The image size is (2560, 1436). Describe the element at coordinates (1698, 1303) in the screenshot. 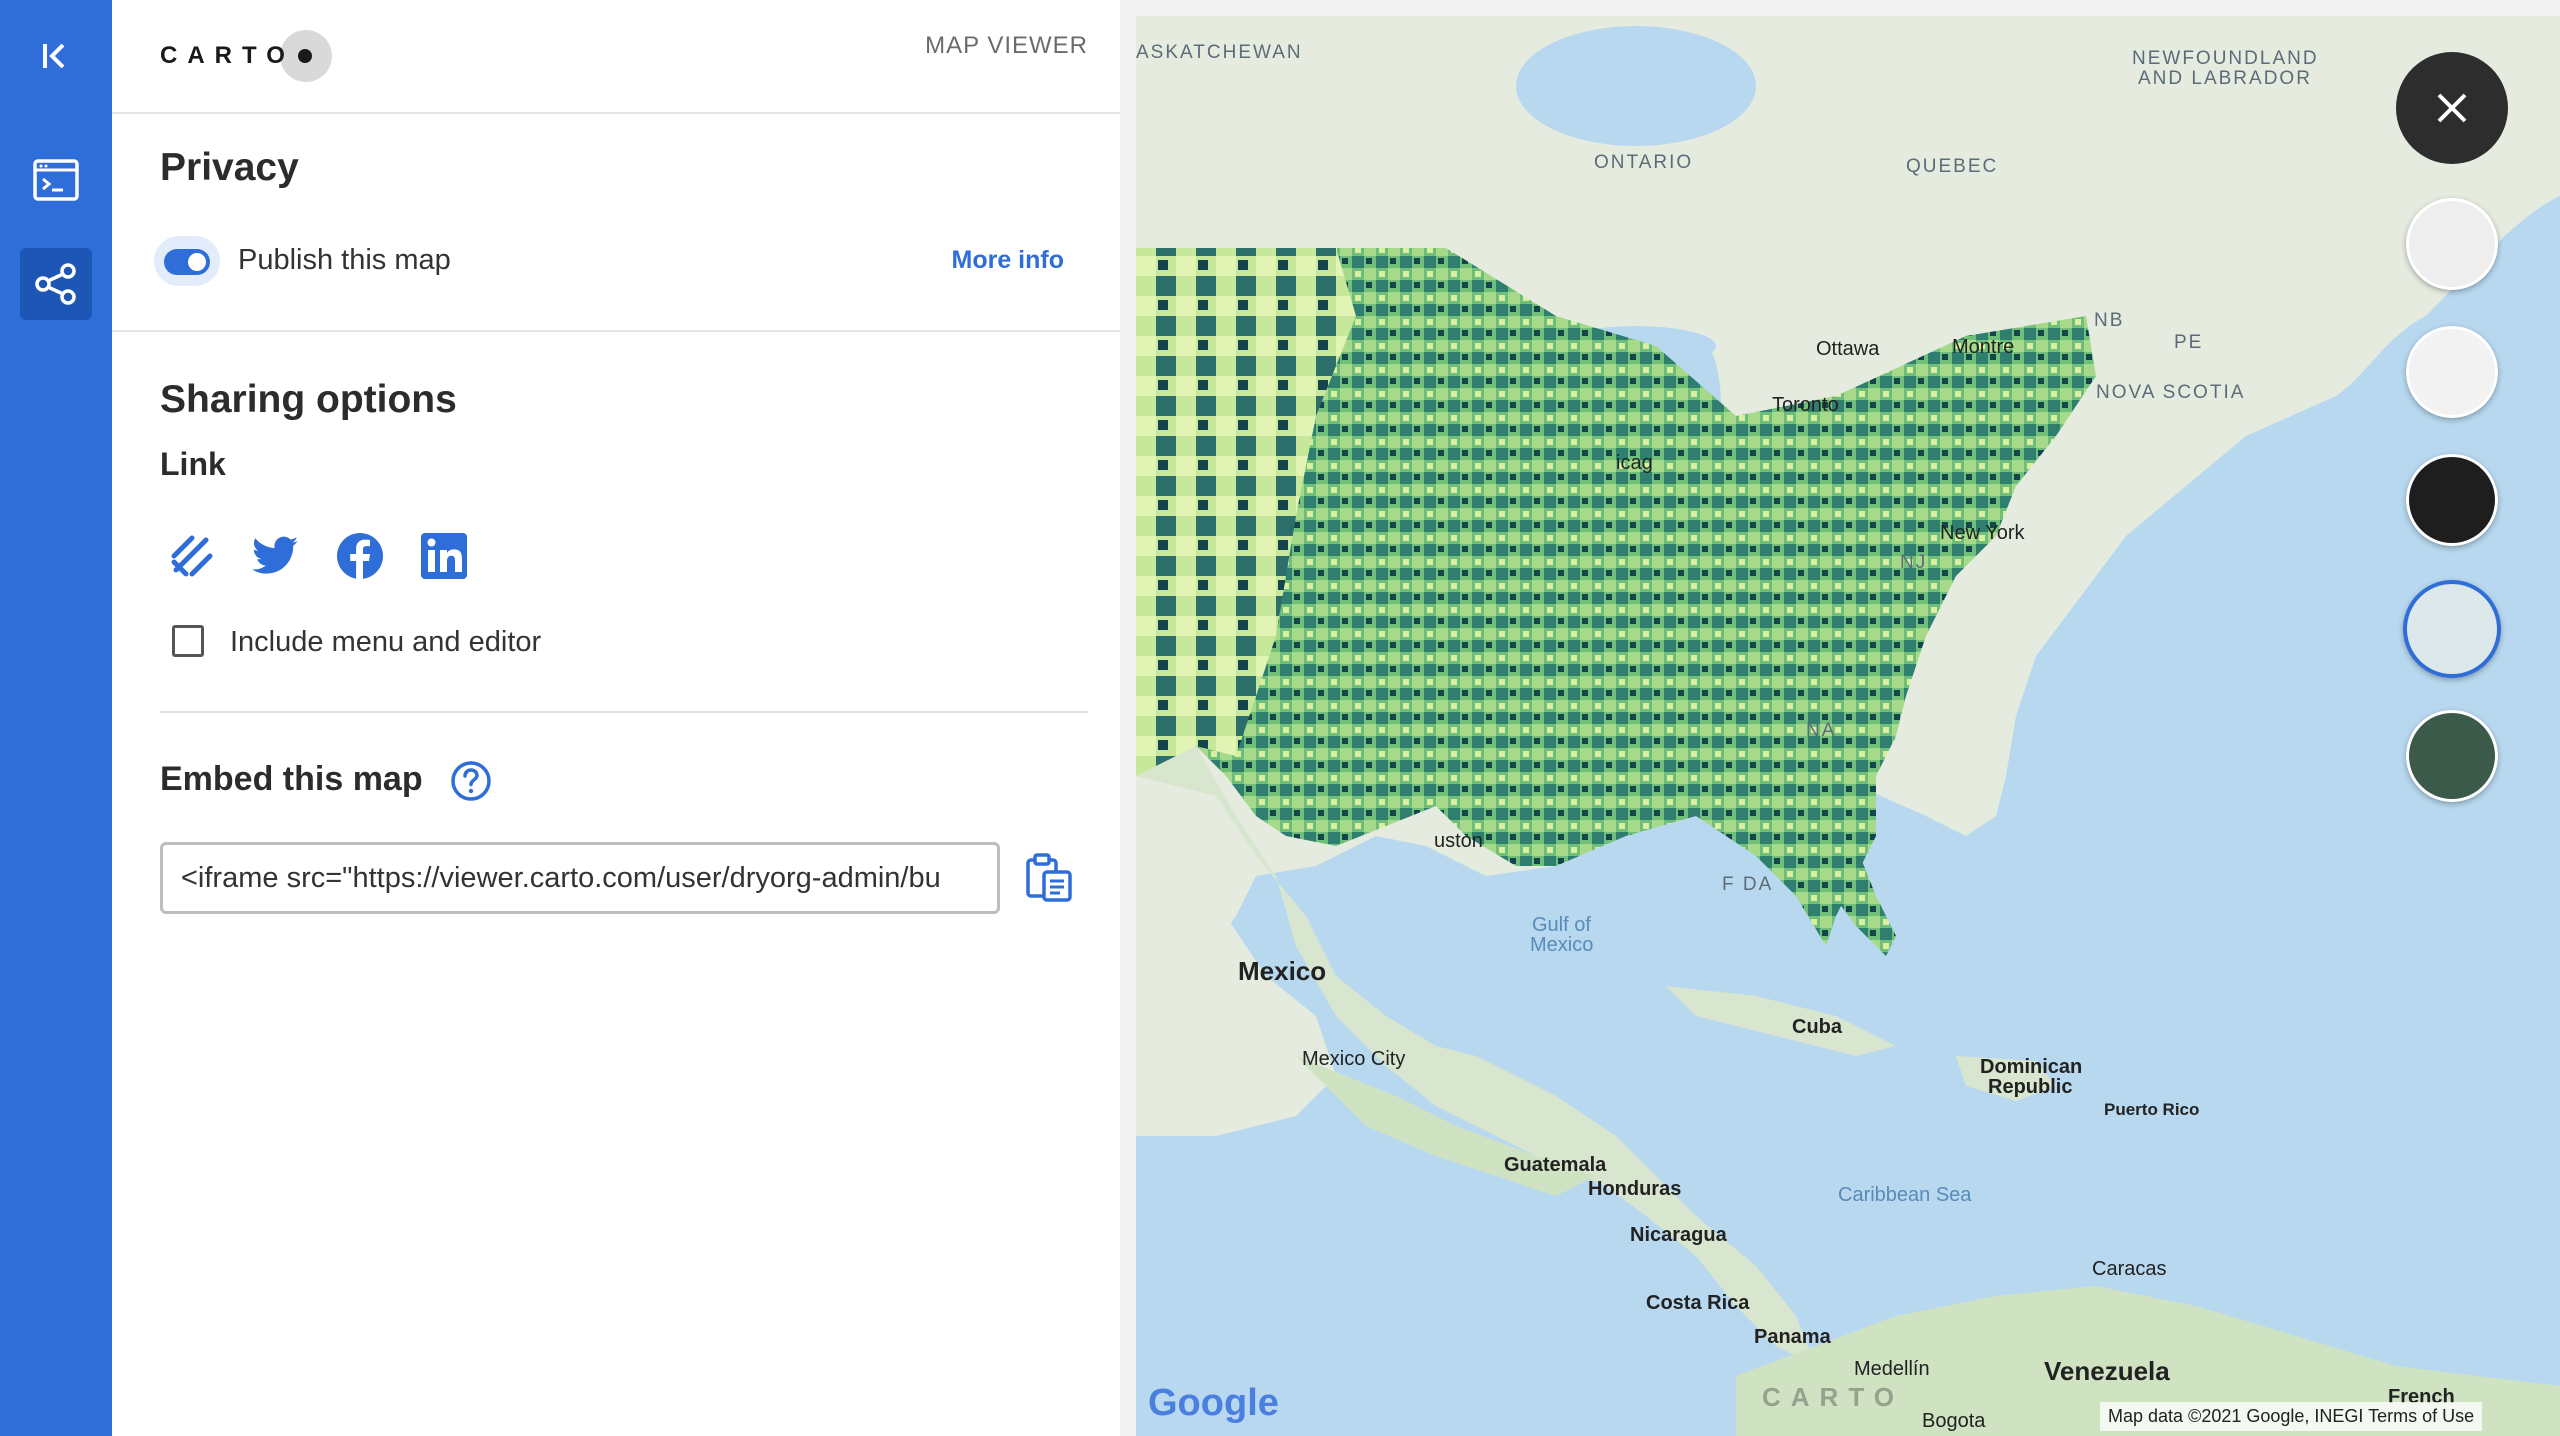

I see `map-label: Costa Rica` at that location.